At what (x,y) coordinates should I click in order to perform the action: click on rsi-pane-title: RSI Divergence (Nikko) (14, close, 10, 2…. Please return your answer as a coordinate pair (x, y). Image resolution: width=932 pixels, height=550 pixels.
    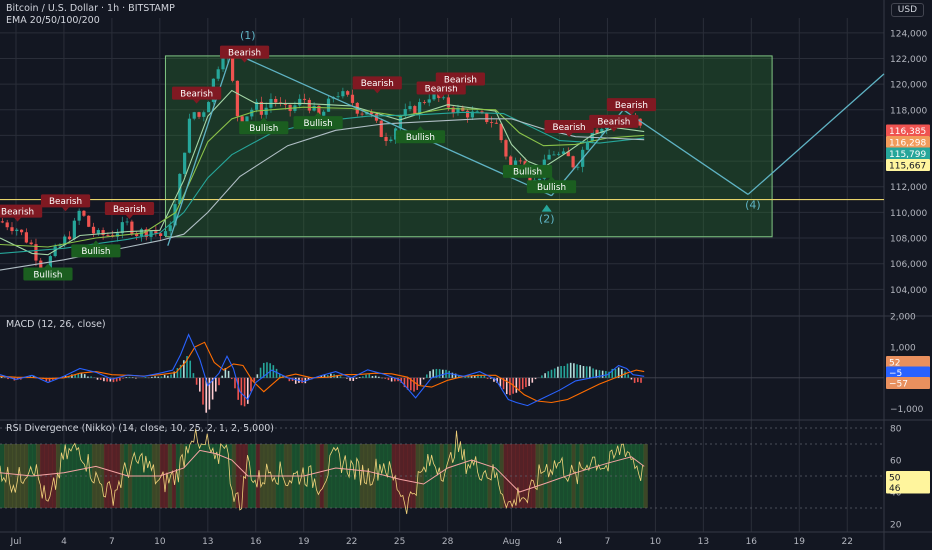
    Looking at the image, I should click on (140, 428).